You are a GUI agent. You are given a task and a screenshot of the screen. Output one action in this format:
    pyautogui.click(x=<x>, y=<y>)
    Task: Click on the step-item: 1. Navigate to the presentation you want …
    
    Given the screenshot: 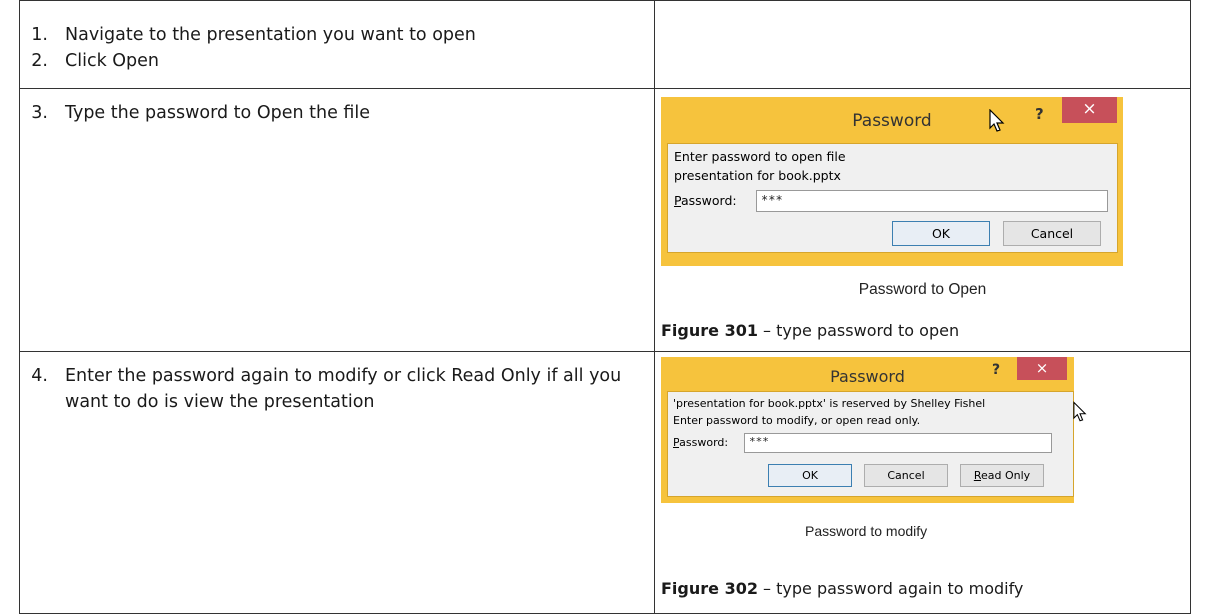 What is the action you would take?
    pyautogui.click(x=337, y=35)
    